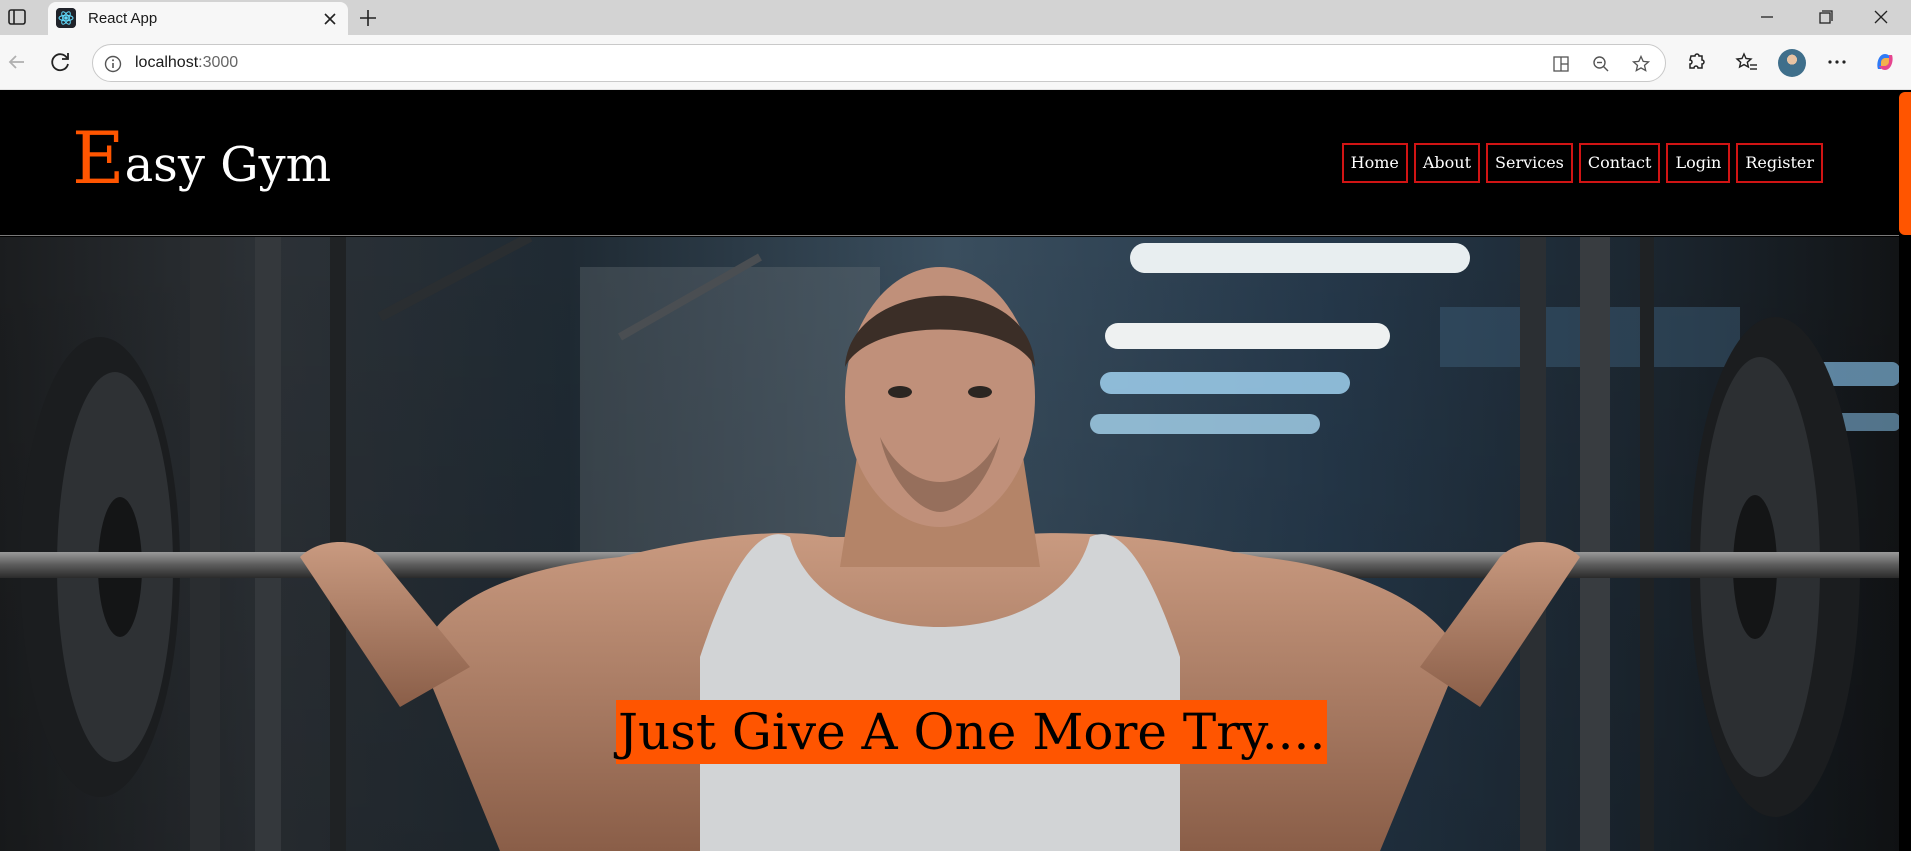  I want to click on address-bar: localhost:3000, so click(879, 63).